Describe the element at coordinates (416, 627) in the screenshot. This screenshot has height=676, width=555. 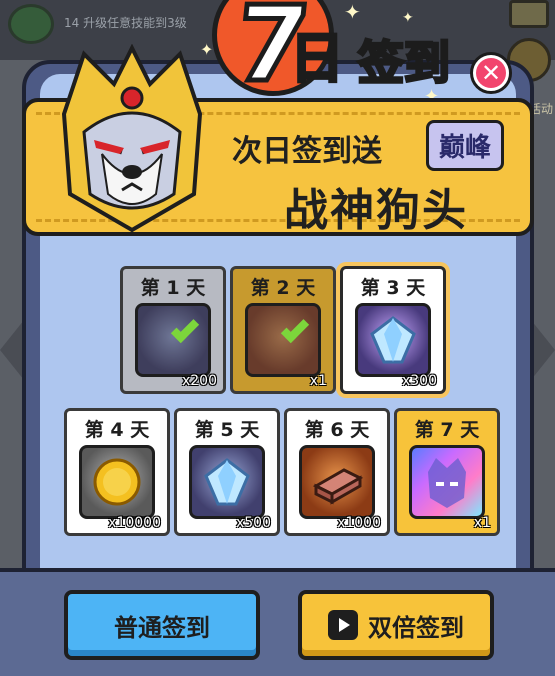
I see `double-checkin-label: 双倍签到` at that location.